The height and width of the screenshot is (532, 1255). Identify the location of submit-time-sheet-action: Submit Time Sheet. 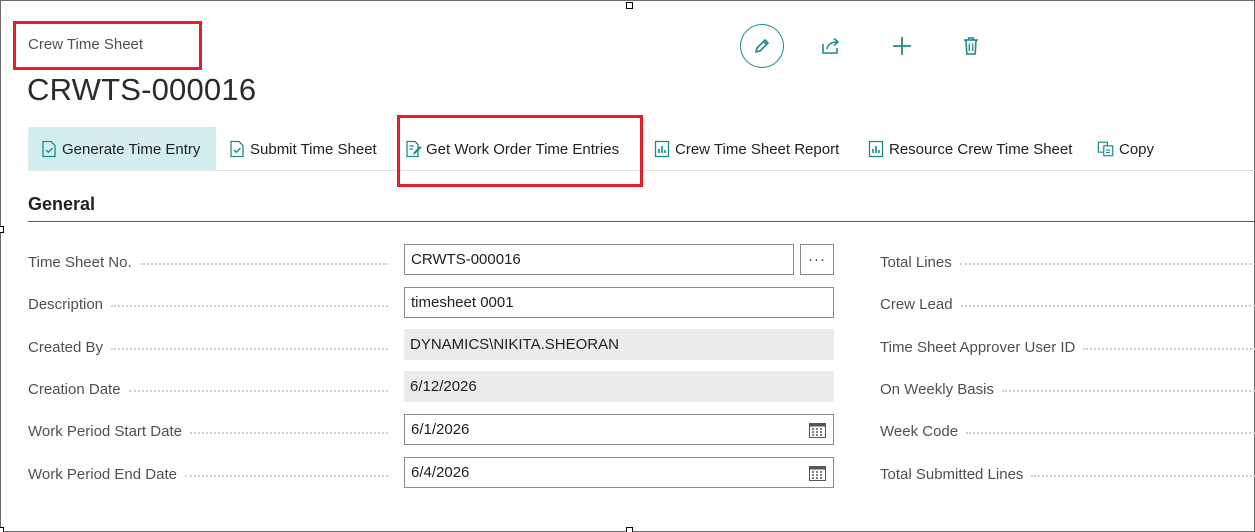
(302, 149).